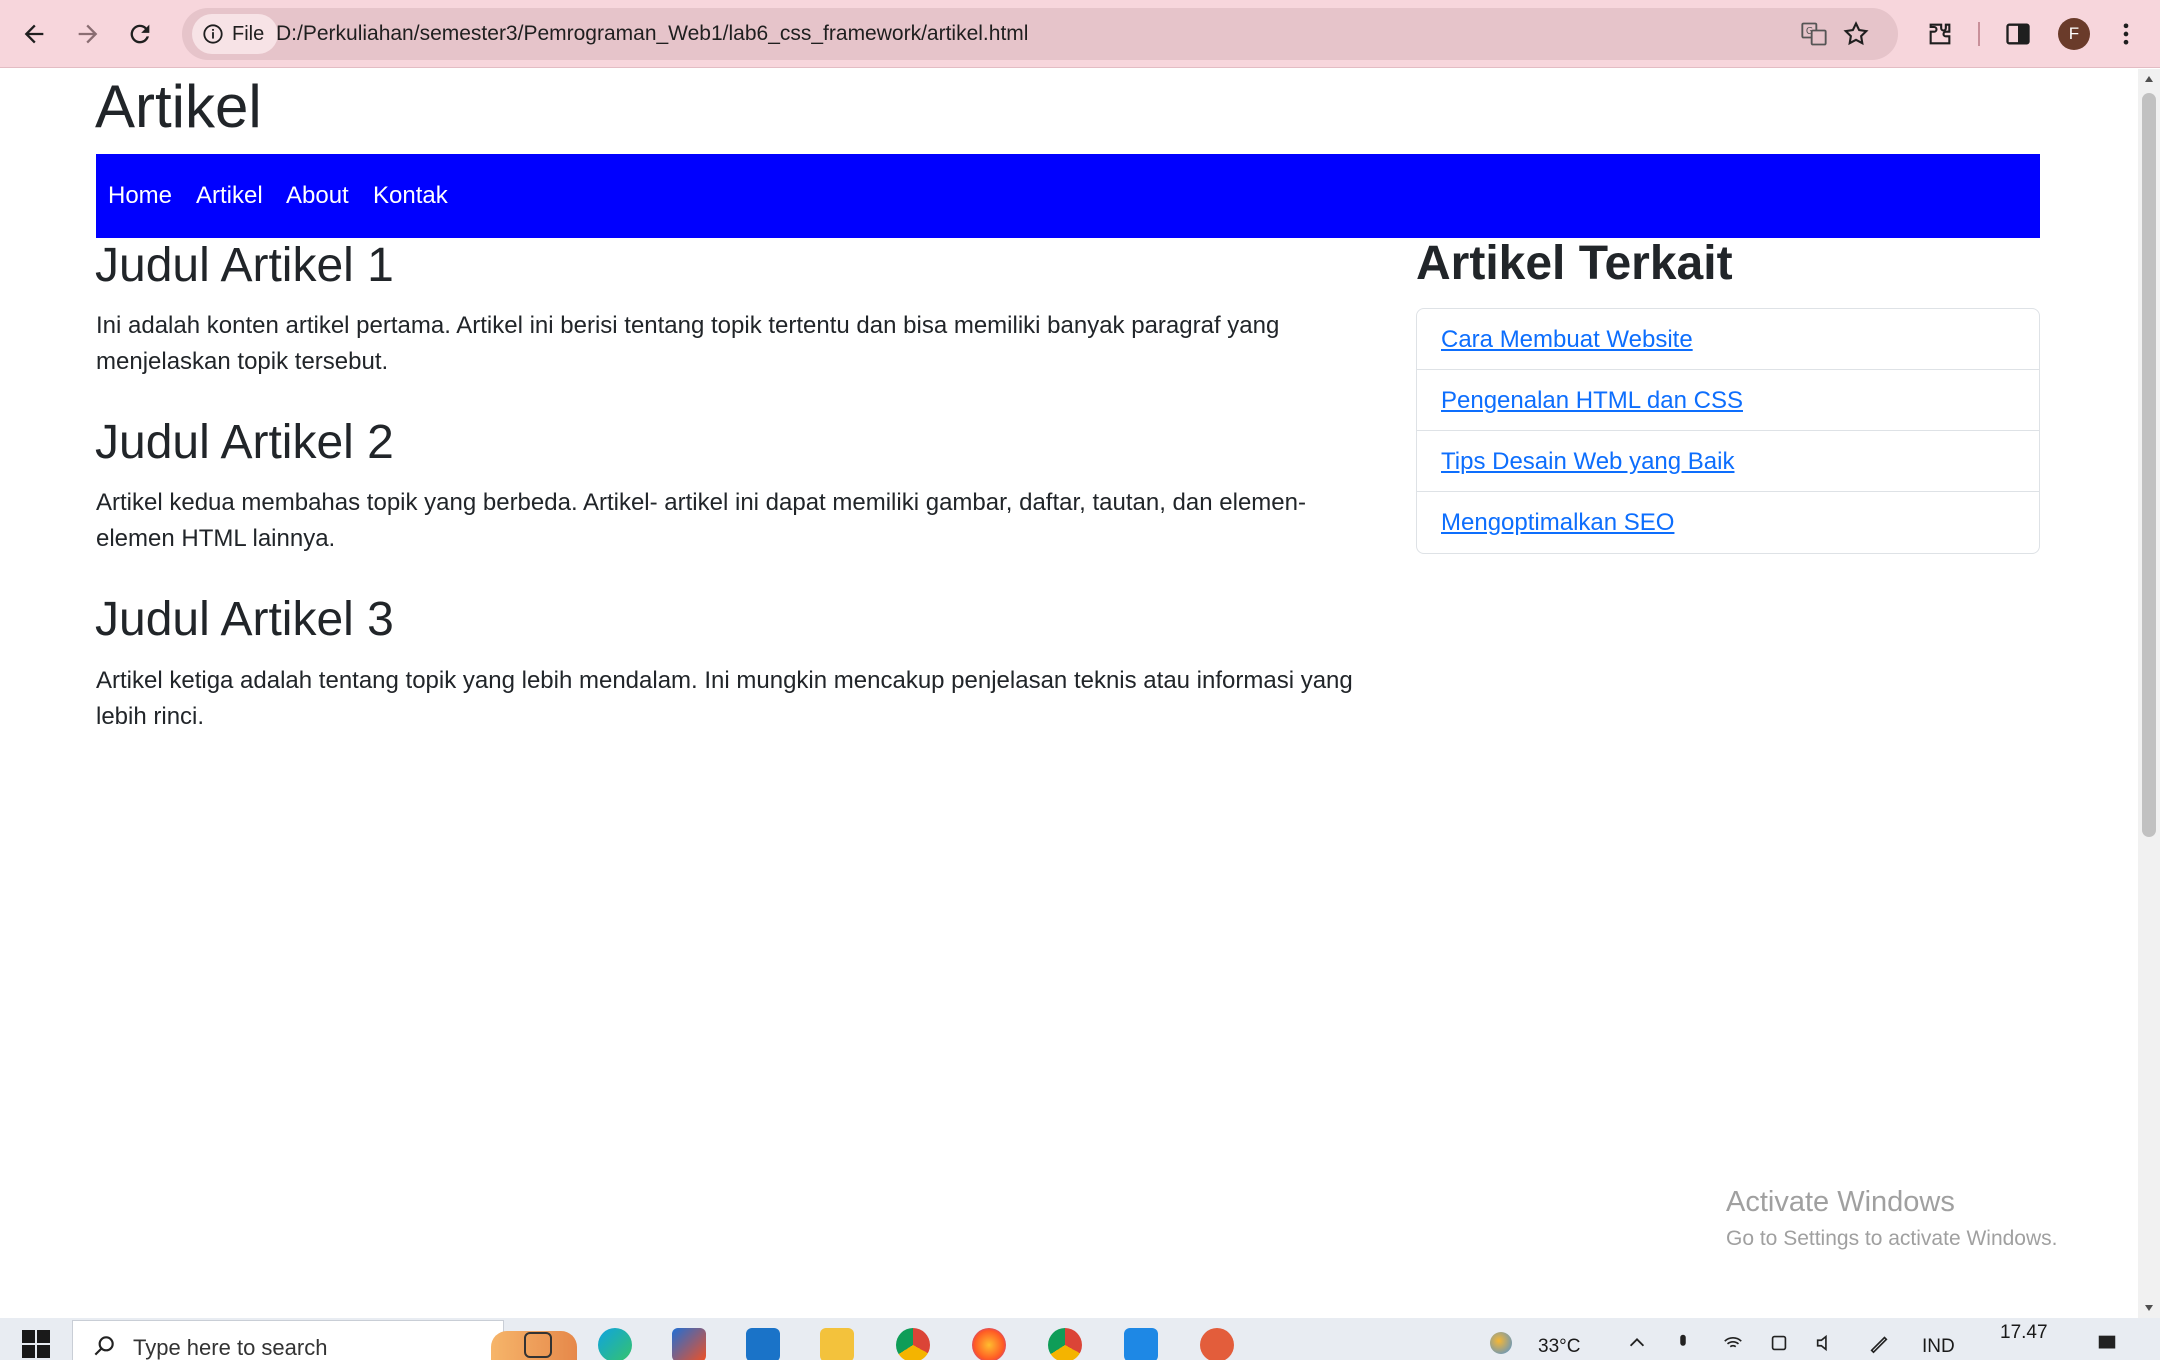 The height and width of the screenshot is (1360, 2160). What do you see at coordinates (538, 1345) in the screenshot?
I see `task-view-icon` at bounding box center [538, 1345].